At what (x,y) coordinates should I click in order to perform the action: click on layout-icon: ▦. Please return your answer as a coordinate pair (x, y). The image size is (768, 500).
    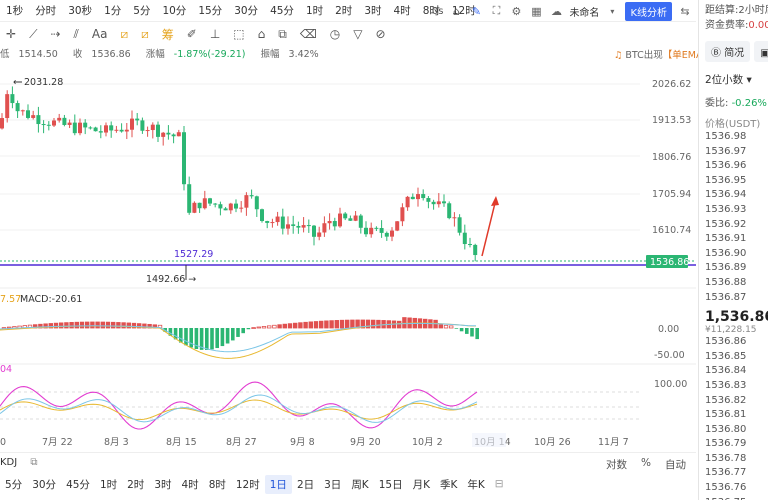
    Looking at the image, I should click on (536, 11).